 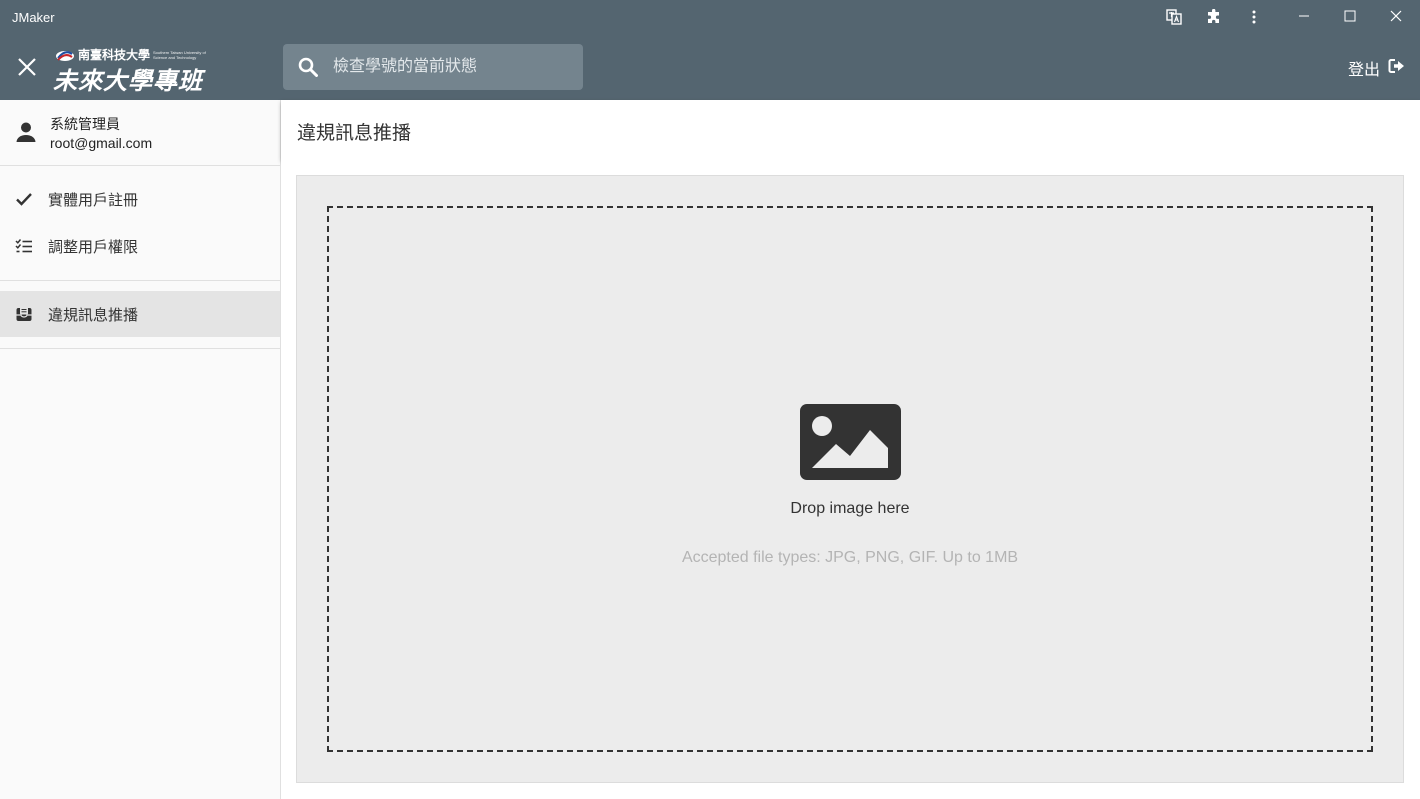 What do you see at coordinates (1254, 17) in the screenshot?
I see `more-vert-icon` at bounding box center [1254, 17].